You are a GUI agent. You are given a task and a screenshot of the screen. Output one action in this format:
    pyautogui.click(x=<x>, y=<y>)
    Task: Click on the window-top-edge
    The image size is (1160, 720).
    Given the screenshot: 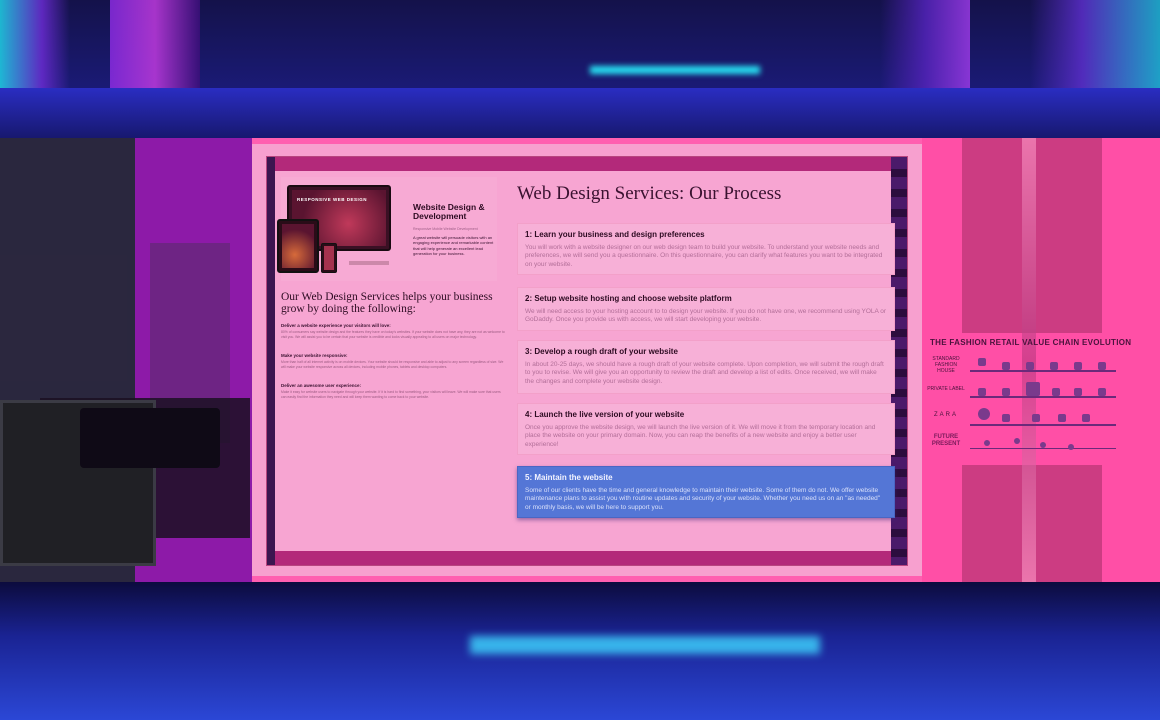 What is the action you would take?
    pyautogui.click(x=587, y=141)
    